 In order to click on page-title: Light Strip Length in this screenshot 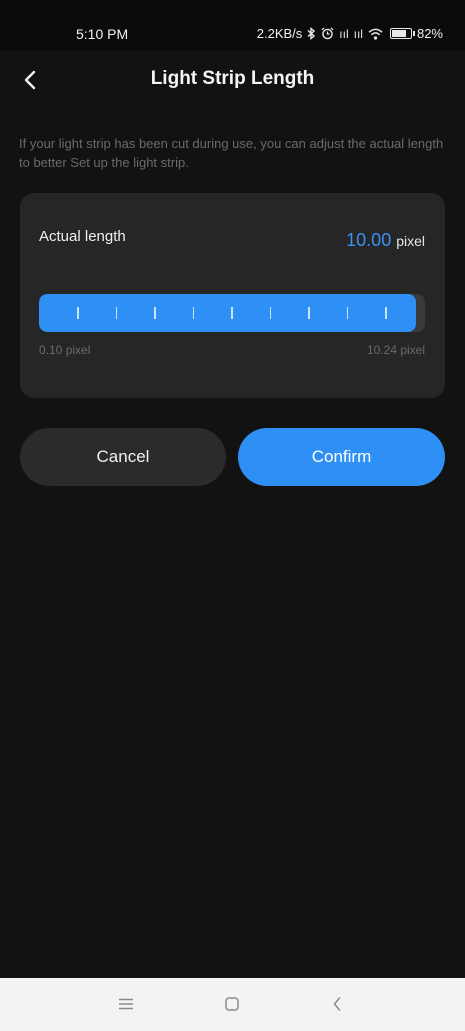, I will do `click(232, 78)`.